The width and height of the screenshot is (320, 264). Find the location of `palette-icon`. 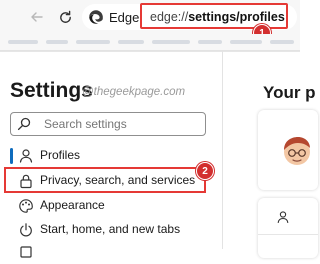

palette-icon is located at coordinates (26, 206).